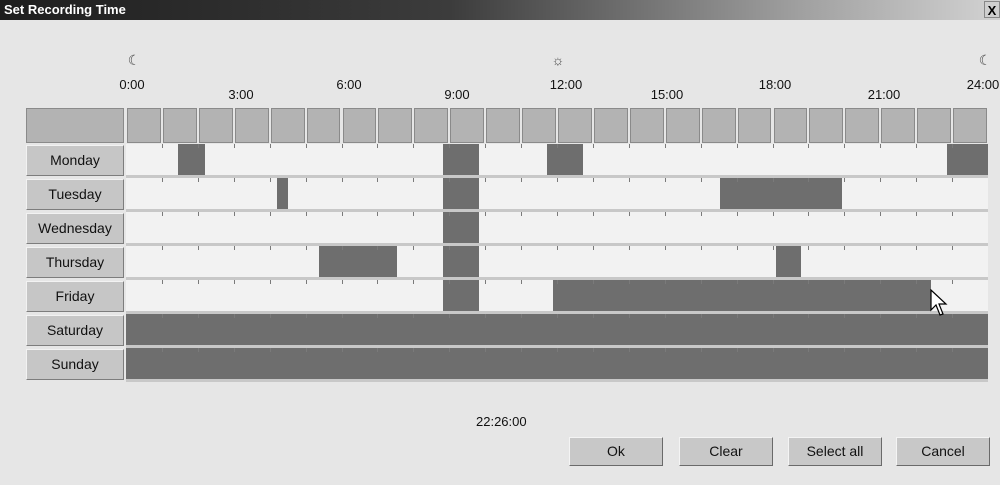 This screenshot has height=485, width=1000. What do you see at coordinates (75, 296) in the screenshot?
I see `day-button-friday: Friday` at bounding box center [75, 296].